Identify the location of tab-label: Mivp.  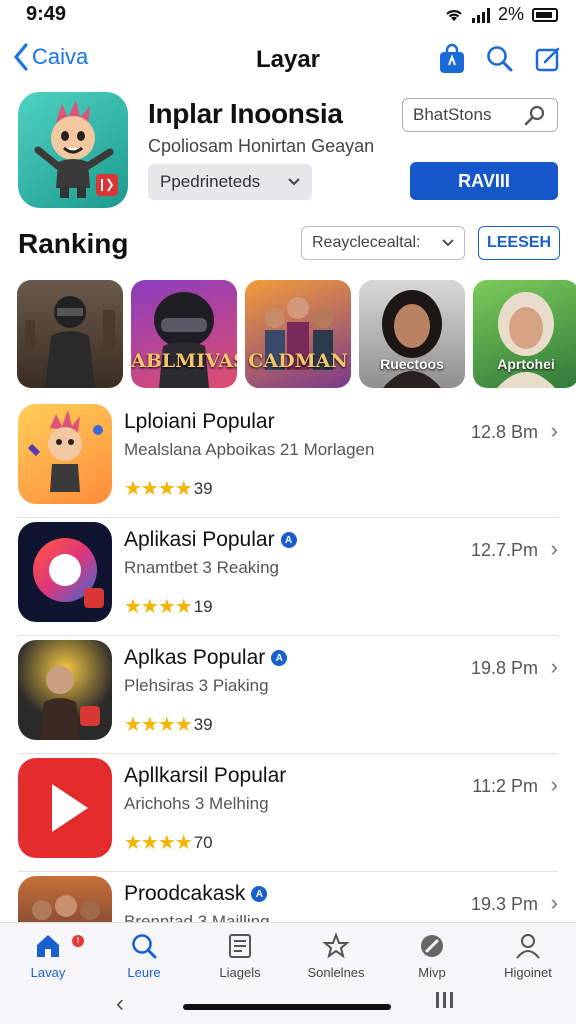
(432, 972).